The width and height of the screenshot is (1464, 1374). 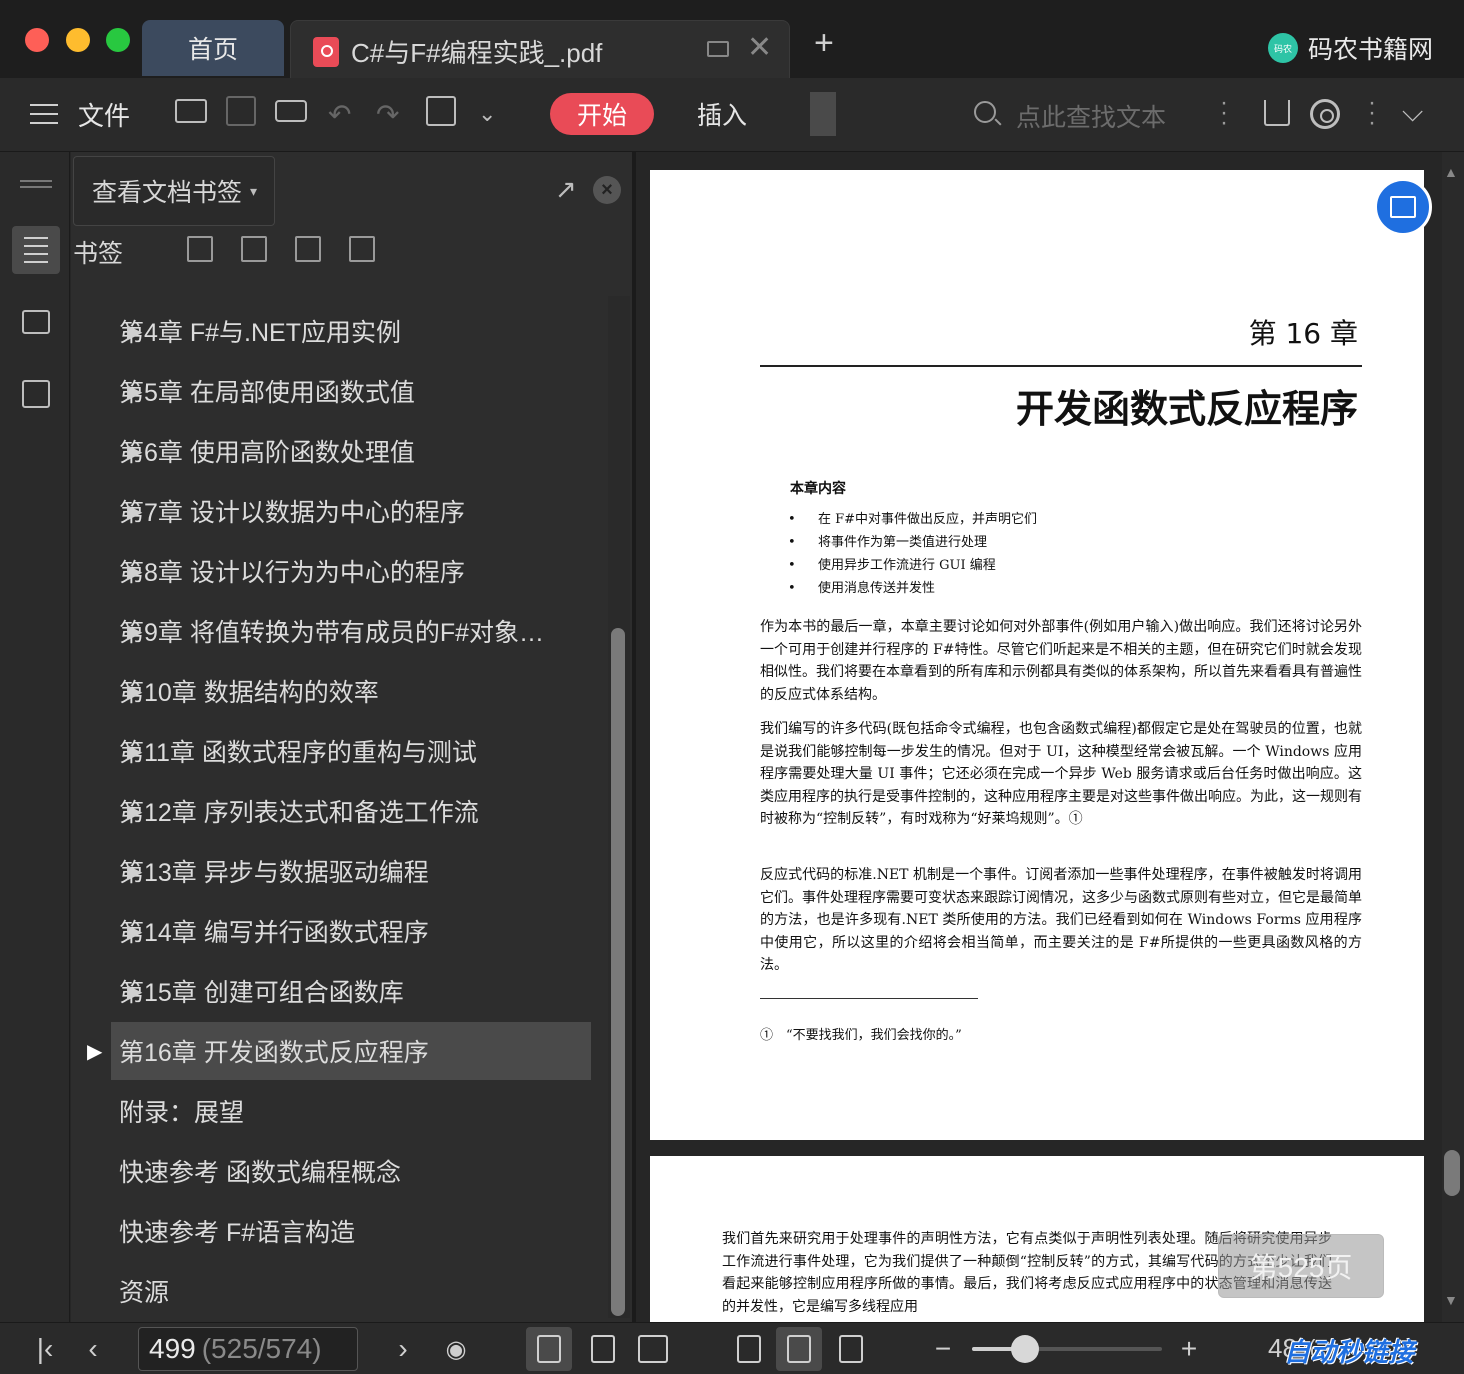 I want to click on save-icon, so click(x=241, y=111).